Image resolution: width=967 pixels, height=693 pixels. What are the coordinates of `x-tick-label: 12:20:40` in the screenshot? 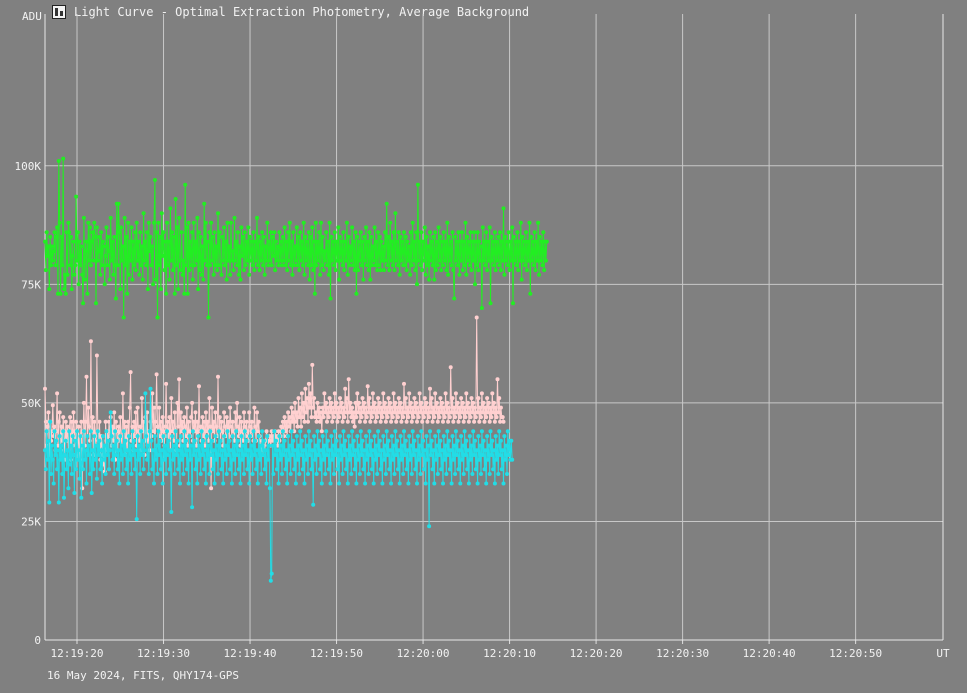 It's located at (769, 653).